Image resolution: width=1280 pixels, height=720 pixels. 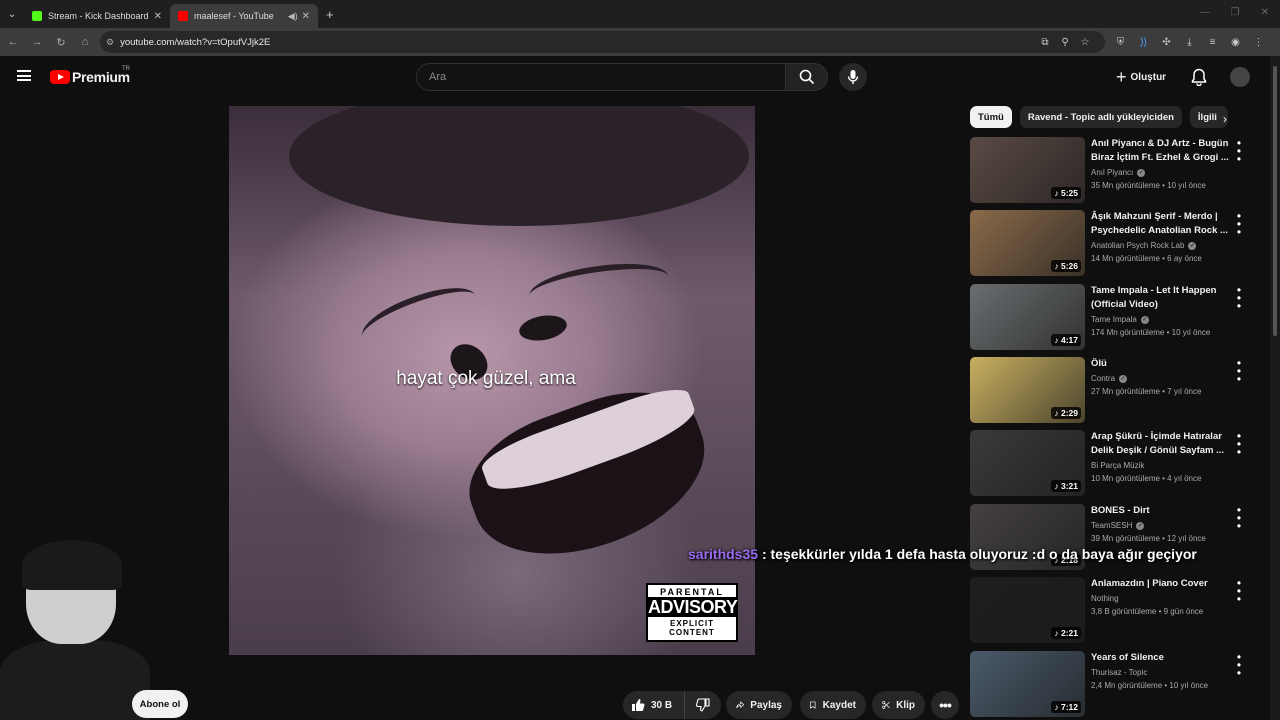 What do you see at coordinates (1143, 42) in the screenshot?
I see `audio-extension-icon: ))` at bounding box center [1143, 42].